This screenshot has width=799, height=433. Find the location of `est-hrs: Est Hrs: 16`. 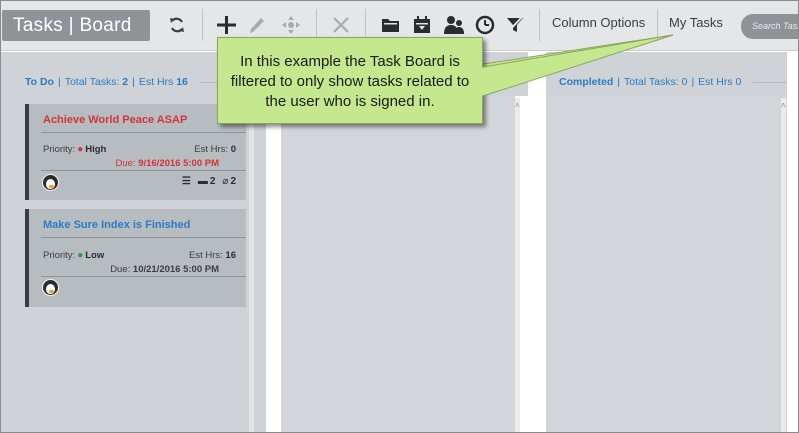

est-hrs: Est Hrs: 16 is located at coordinates (212, 255).